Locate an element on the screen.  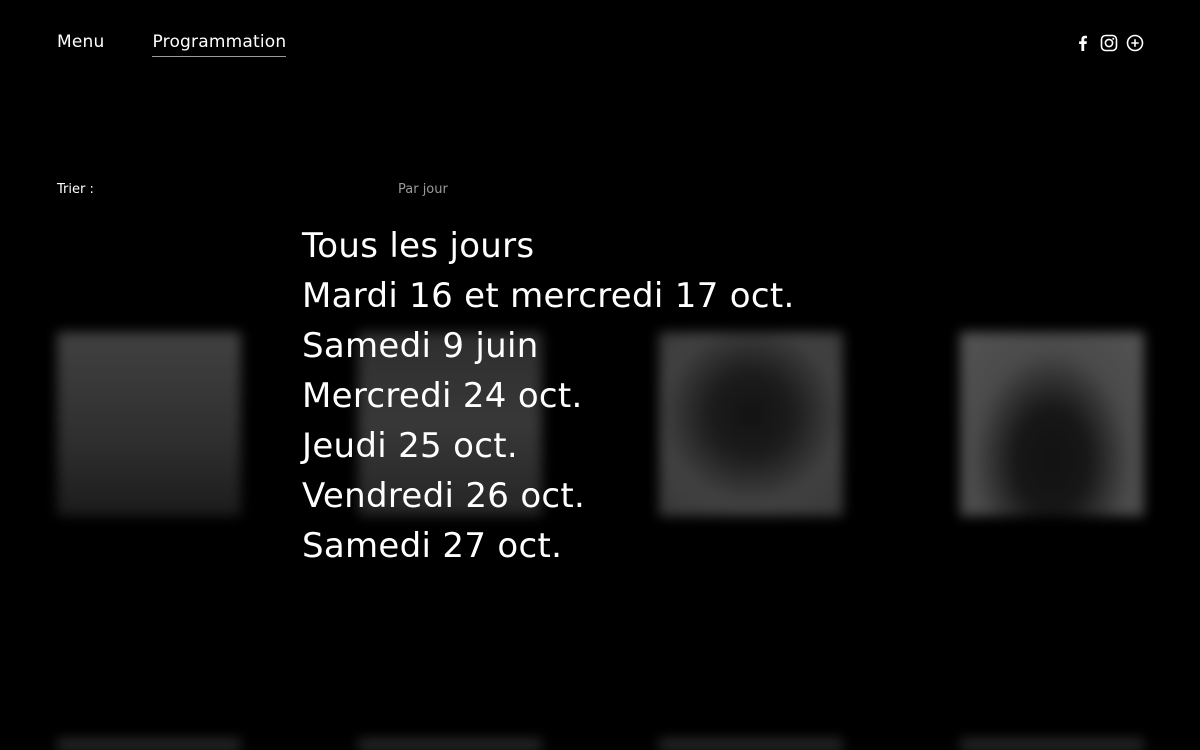
day-option: Samedi 27 oct. is located at coordinates (548, 546).